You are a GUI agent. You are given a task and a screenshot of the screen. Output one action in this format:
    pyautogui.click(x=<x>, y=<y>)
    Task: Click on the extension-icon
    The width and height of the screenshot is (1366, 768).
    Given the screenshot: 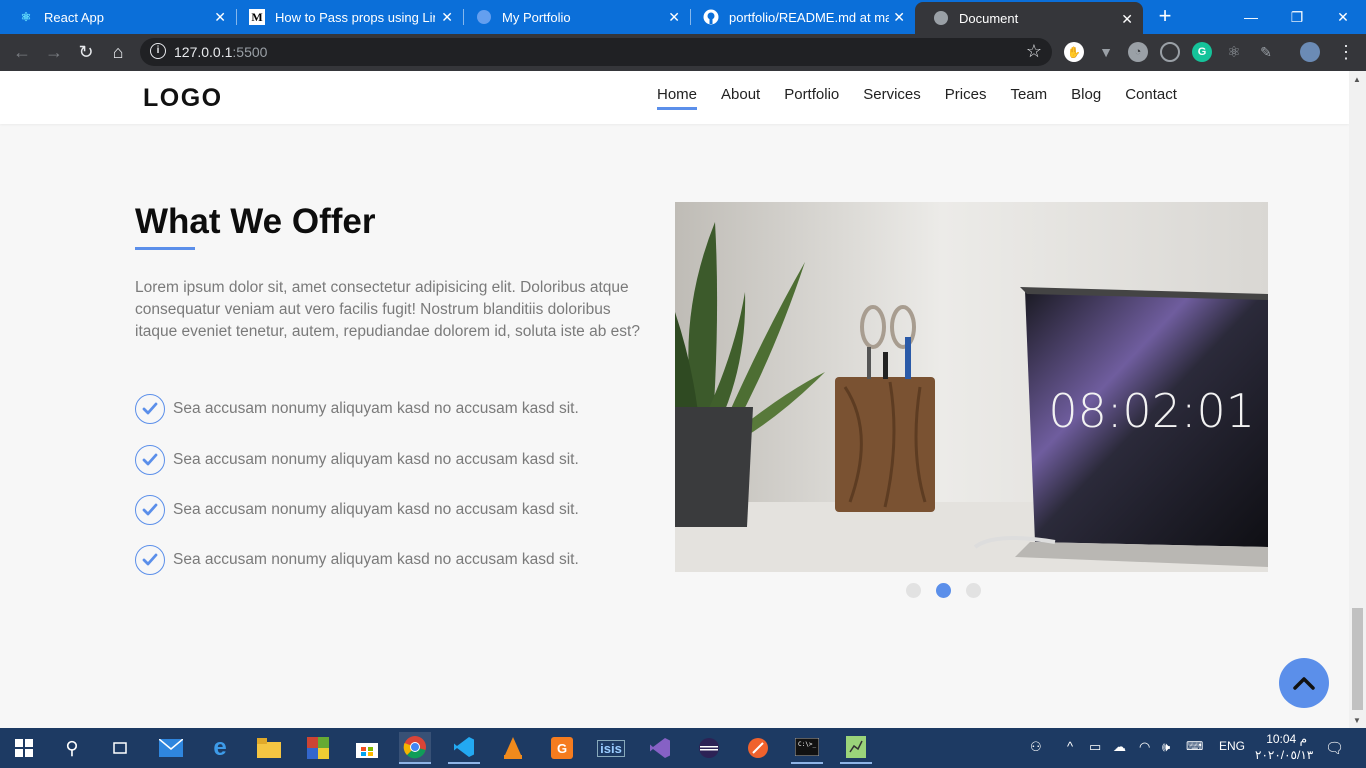 What is the action you would take?
    pyautogui.click(x=1170, y=52)
    